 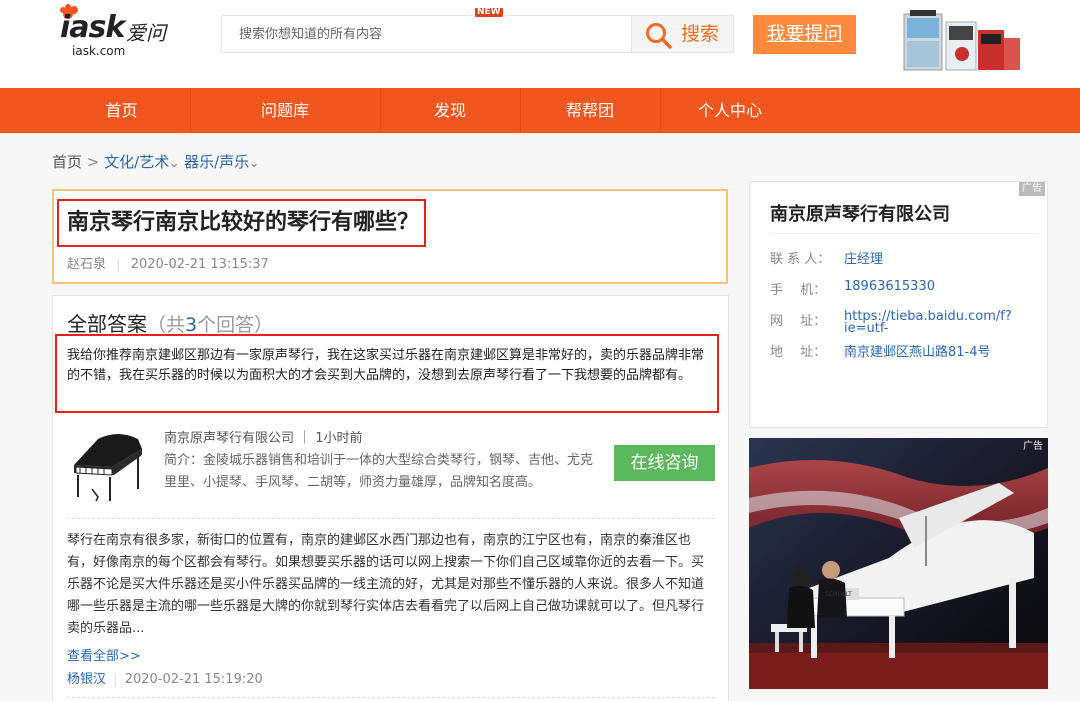 I want to click on nav-item-discover: 发现, so click(x=450, y=110).